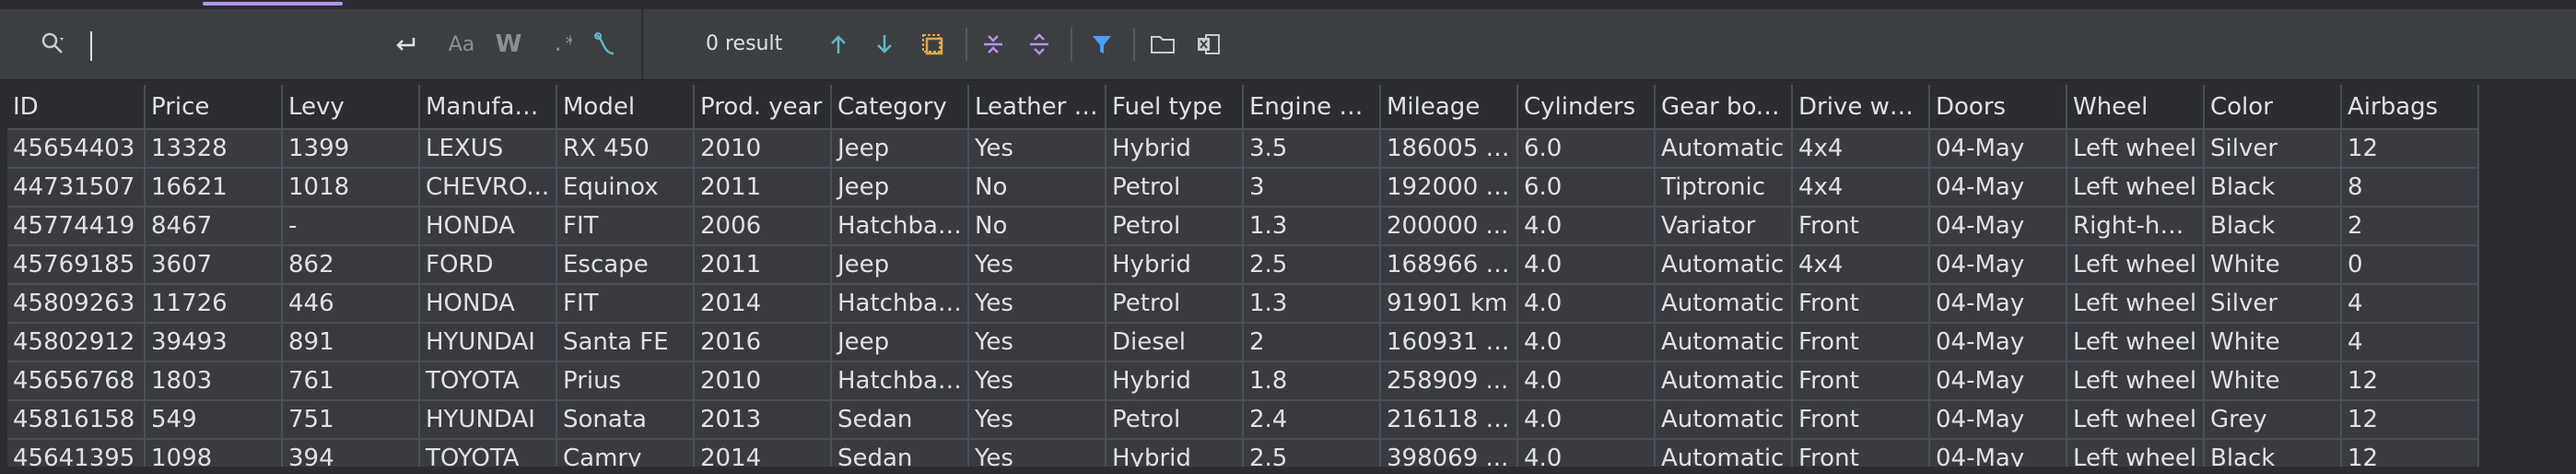  What do you see at coordinates (763, 420) in the screenshot?
I see `table-cell: 2013` at bounding box center [763, 420].